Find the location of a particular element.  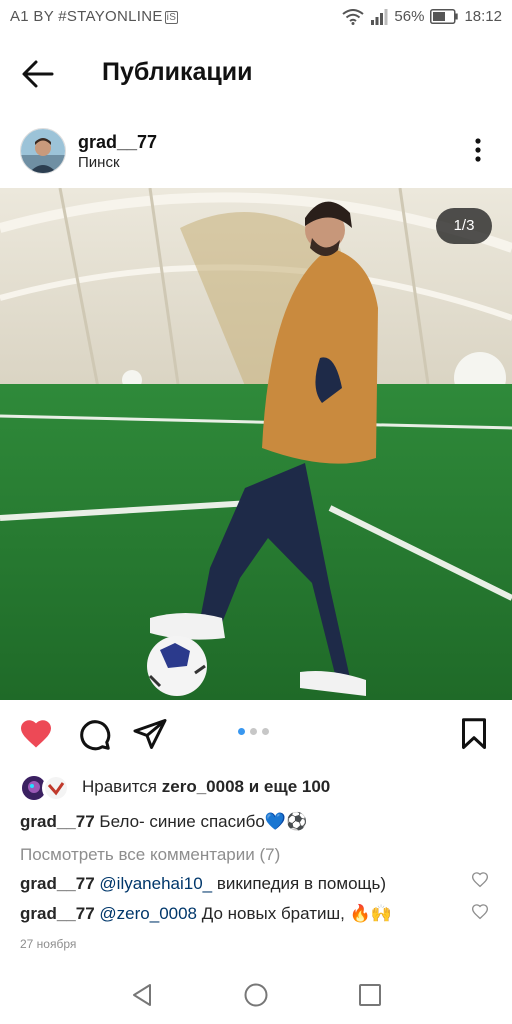

comment-mention: @ilyanehai10_ is located at coordinates (155, 883).